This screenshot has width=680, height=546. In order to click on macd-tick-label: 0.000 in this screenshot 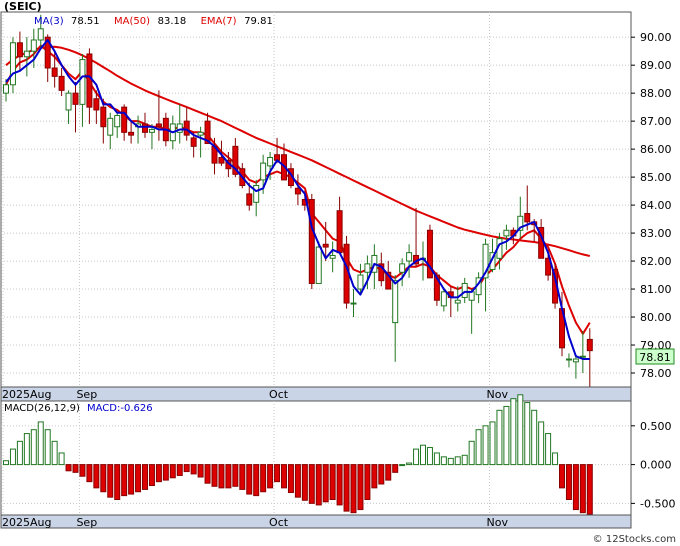, I will do `click(656, 465)`.